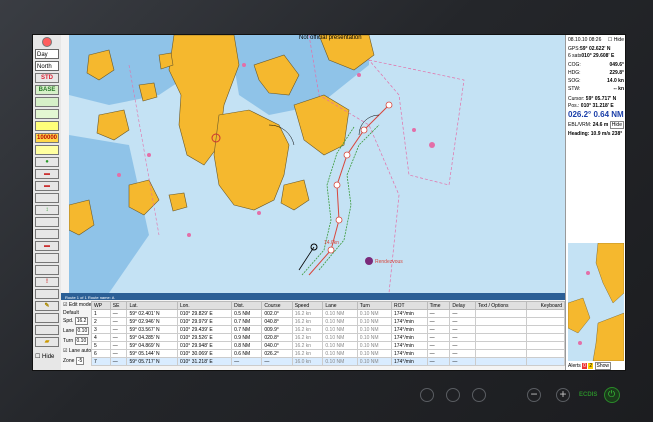 This screenshot has height=422, width=653. What do you see at coordinates (47, 66) in the screenshot?
I see `orientation-select: North` at bounding box center [47, 66].